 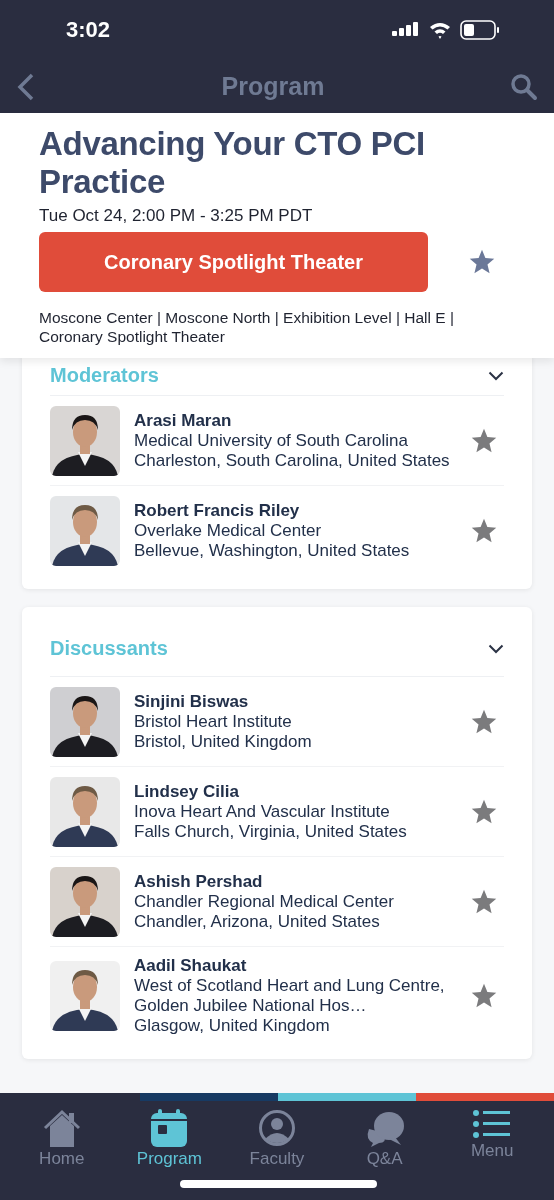 I want to click on list-icon, so click(x=492, y=1124).